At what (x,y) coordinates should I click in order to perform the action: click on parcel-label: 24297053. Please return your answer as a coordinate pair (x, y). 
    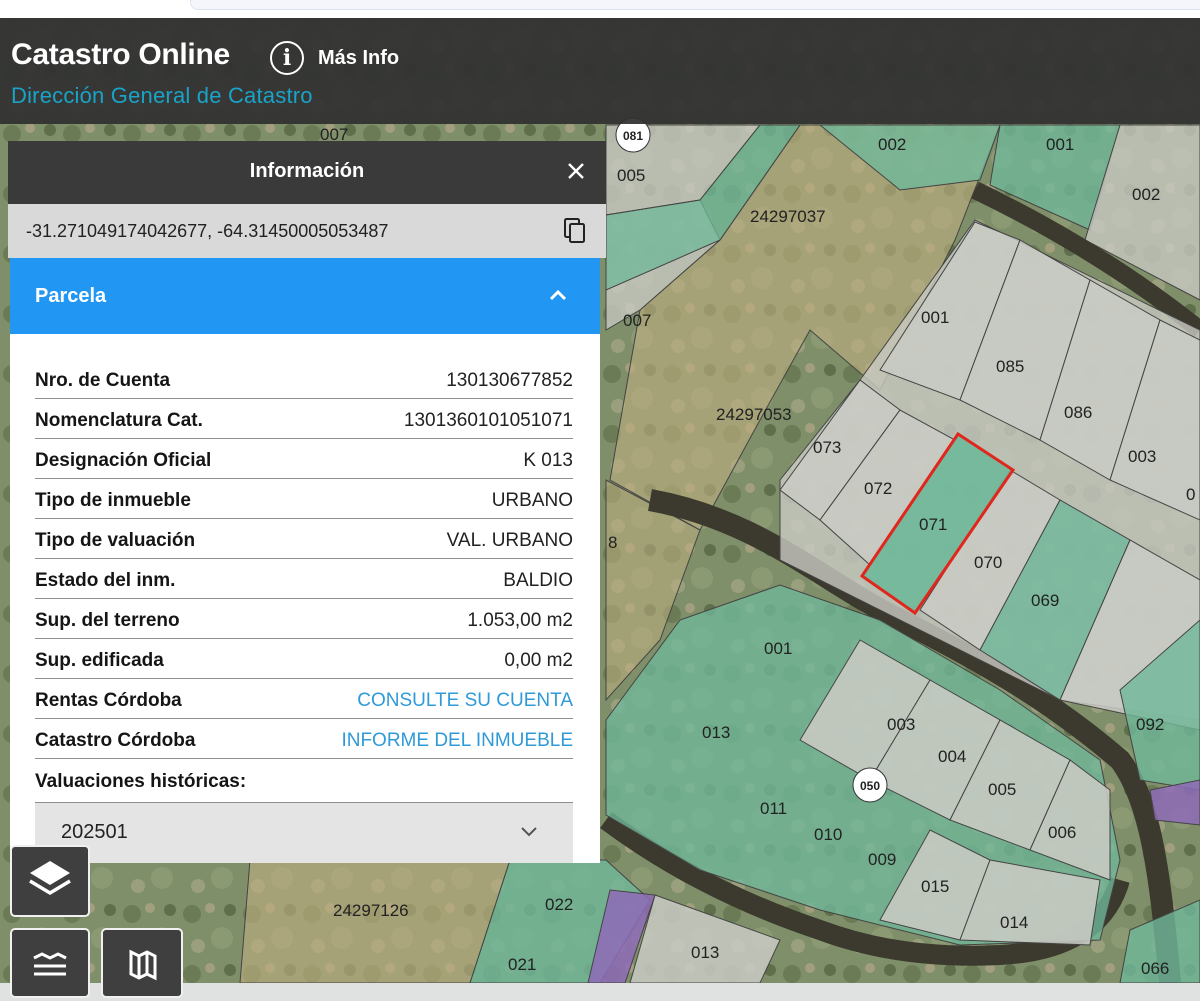
    Looking at the image, I should click on (754, 414).